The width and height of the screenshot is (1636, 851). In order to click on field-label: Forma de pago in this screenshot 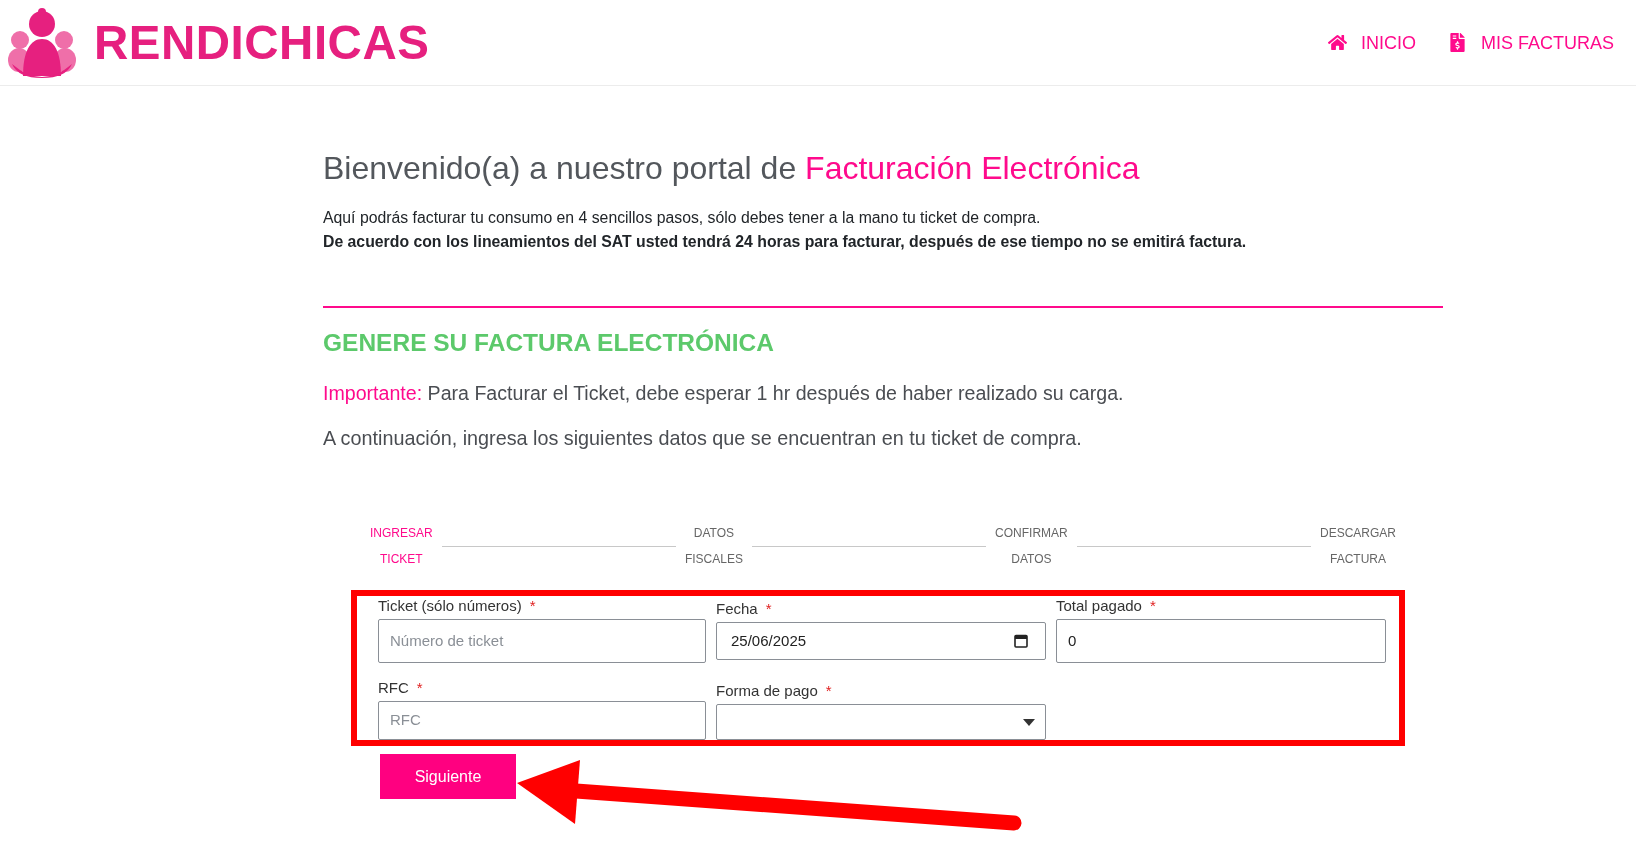, I will do `click(767, 691)`.